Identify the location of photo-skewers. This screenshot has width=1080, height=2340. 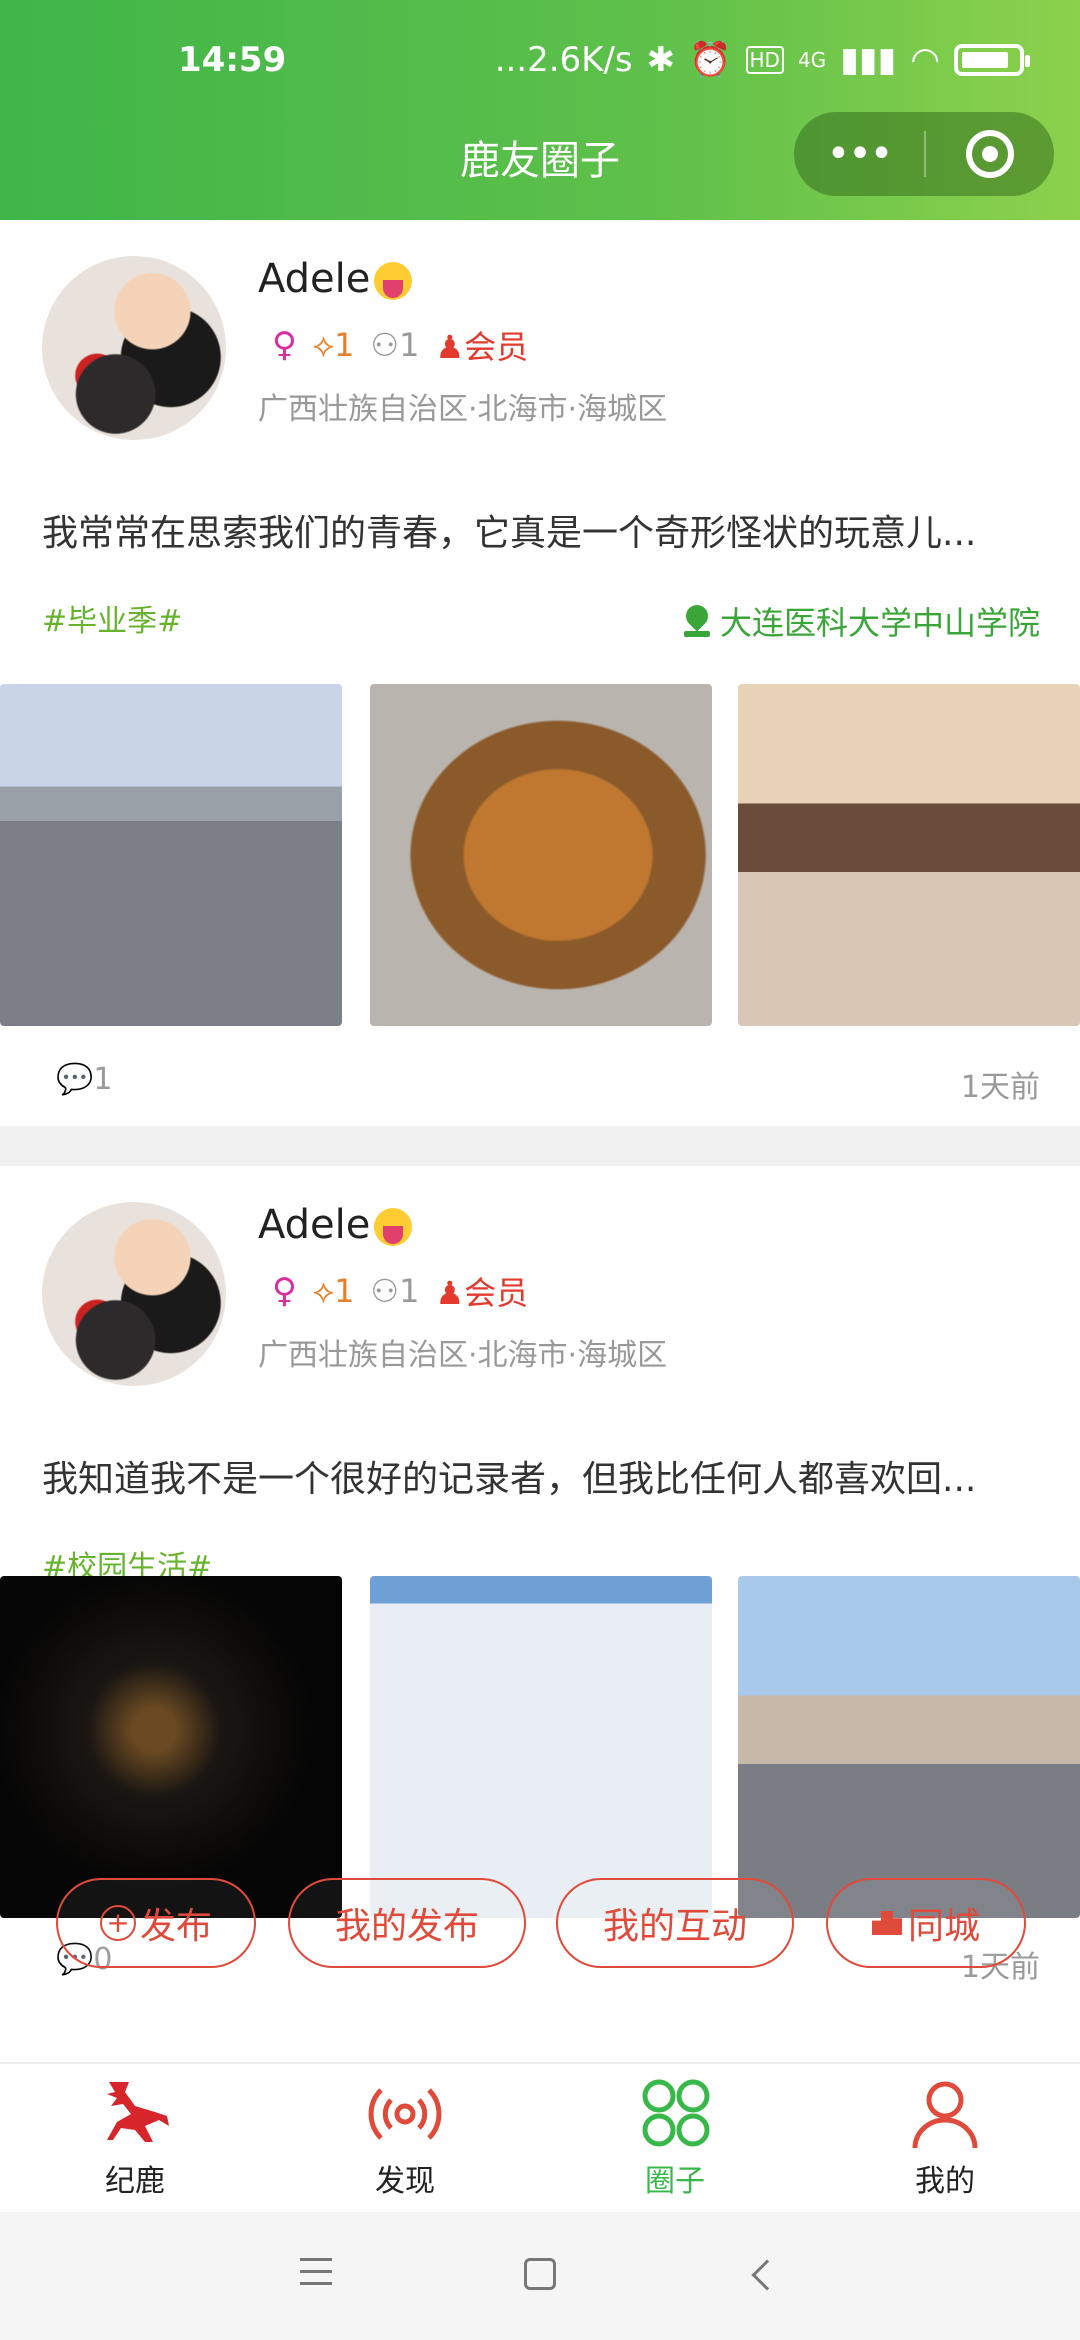
(541, 855).